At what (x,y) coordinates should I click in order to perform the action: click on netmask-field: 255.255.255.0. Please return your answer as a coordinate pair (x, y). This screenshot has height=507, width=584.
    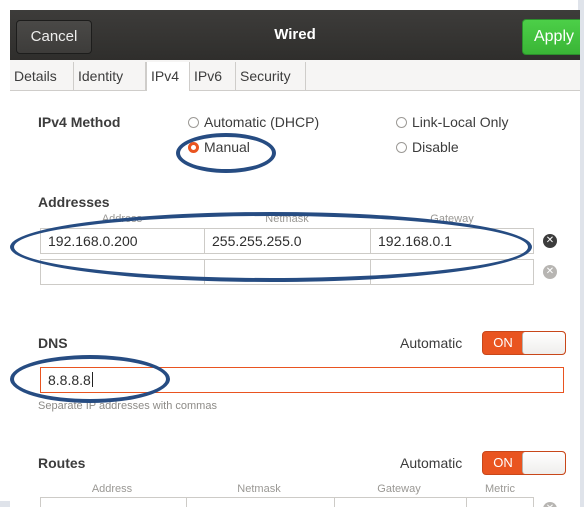
    Looking at the image, I should click on (287, 241).